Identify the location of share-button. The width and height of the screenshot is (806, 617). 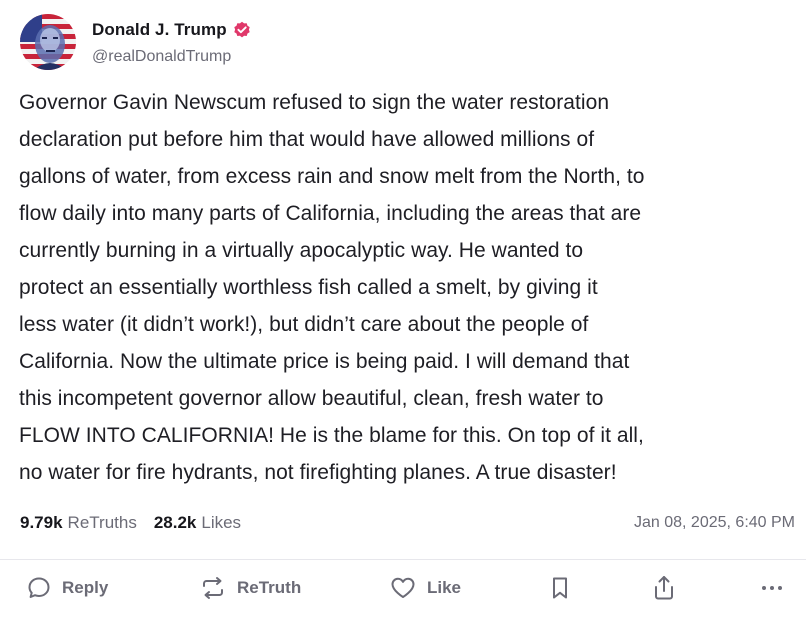
(664, 588).